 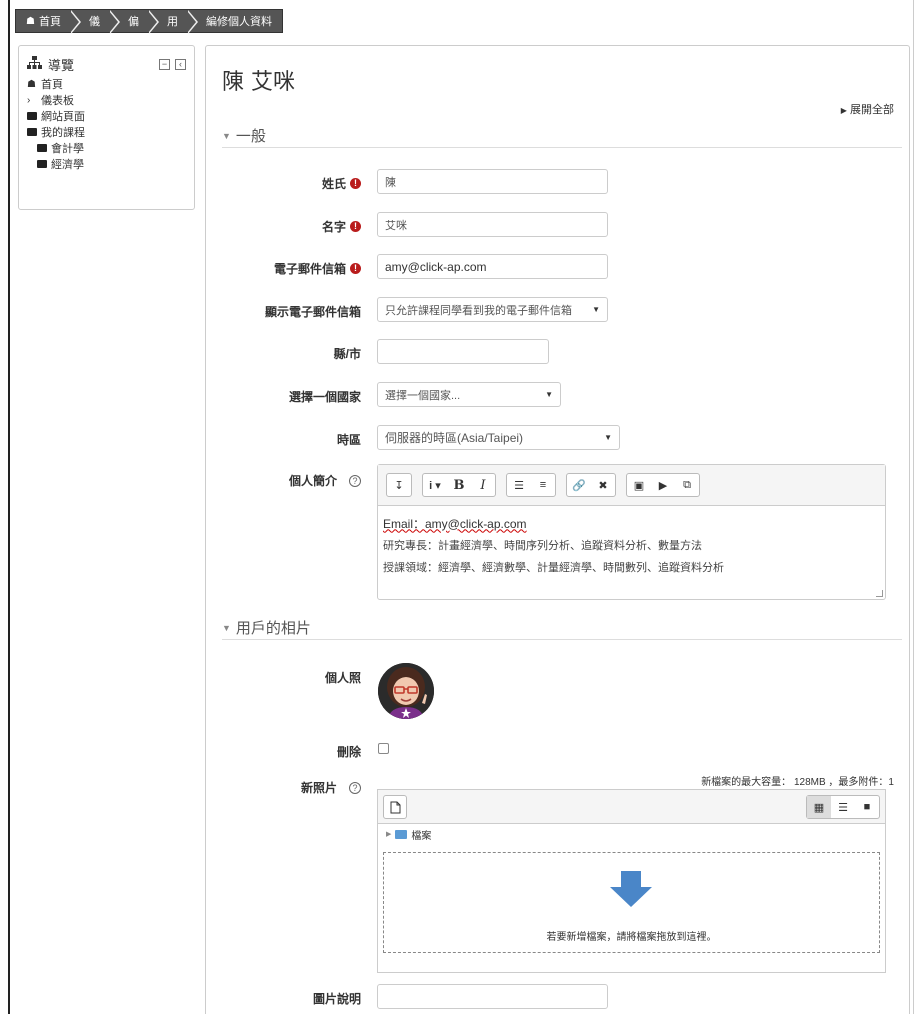 What do you see at coordinates (34, 64) in the screenshot?
I see `sitemap-icon` at bounding box center [34, 64].